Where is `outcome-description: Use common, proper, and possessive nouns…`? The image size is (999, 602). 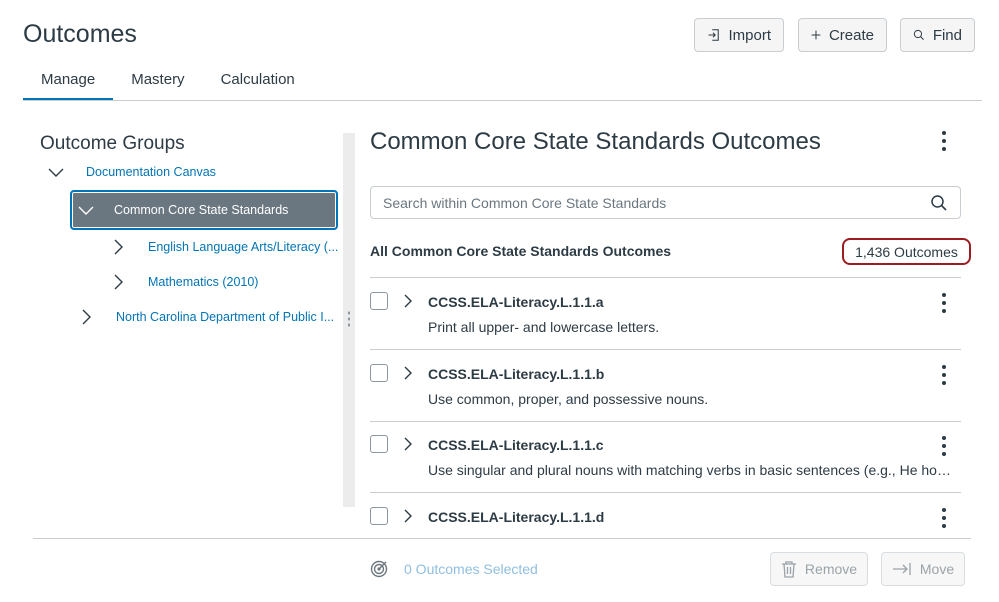 outcome-description: Use common, proper, and possessive nouns… is located at coordinates (568, 399).